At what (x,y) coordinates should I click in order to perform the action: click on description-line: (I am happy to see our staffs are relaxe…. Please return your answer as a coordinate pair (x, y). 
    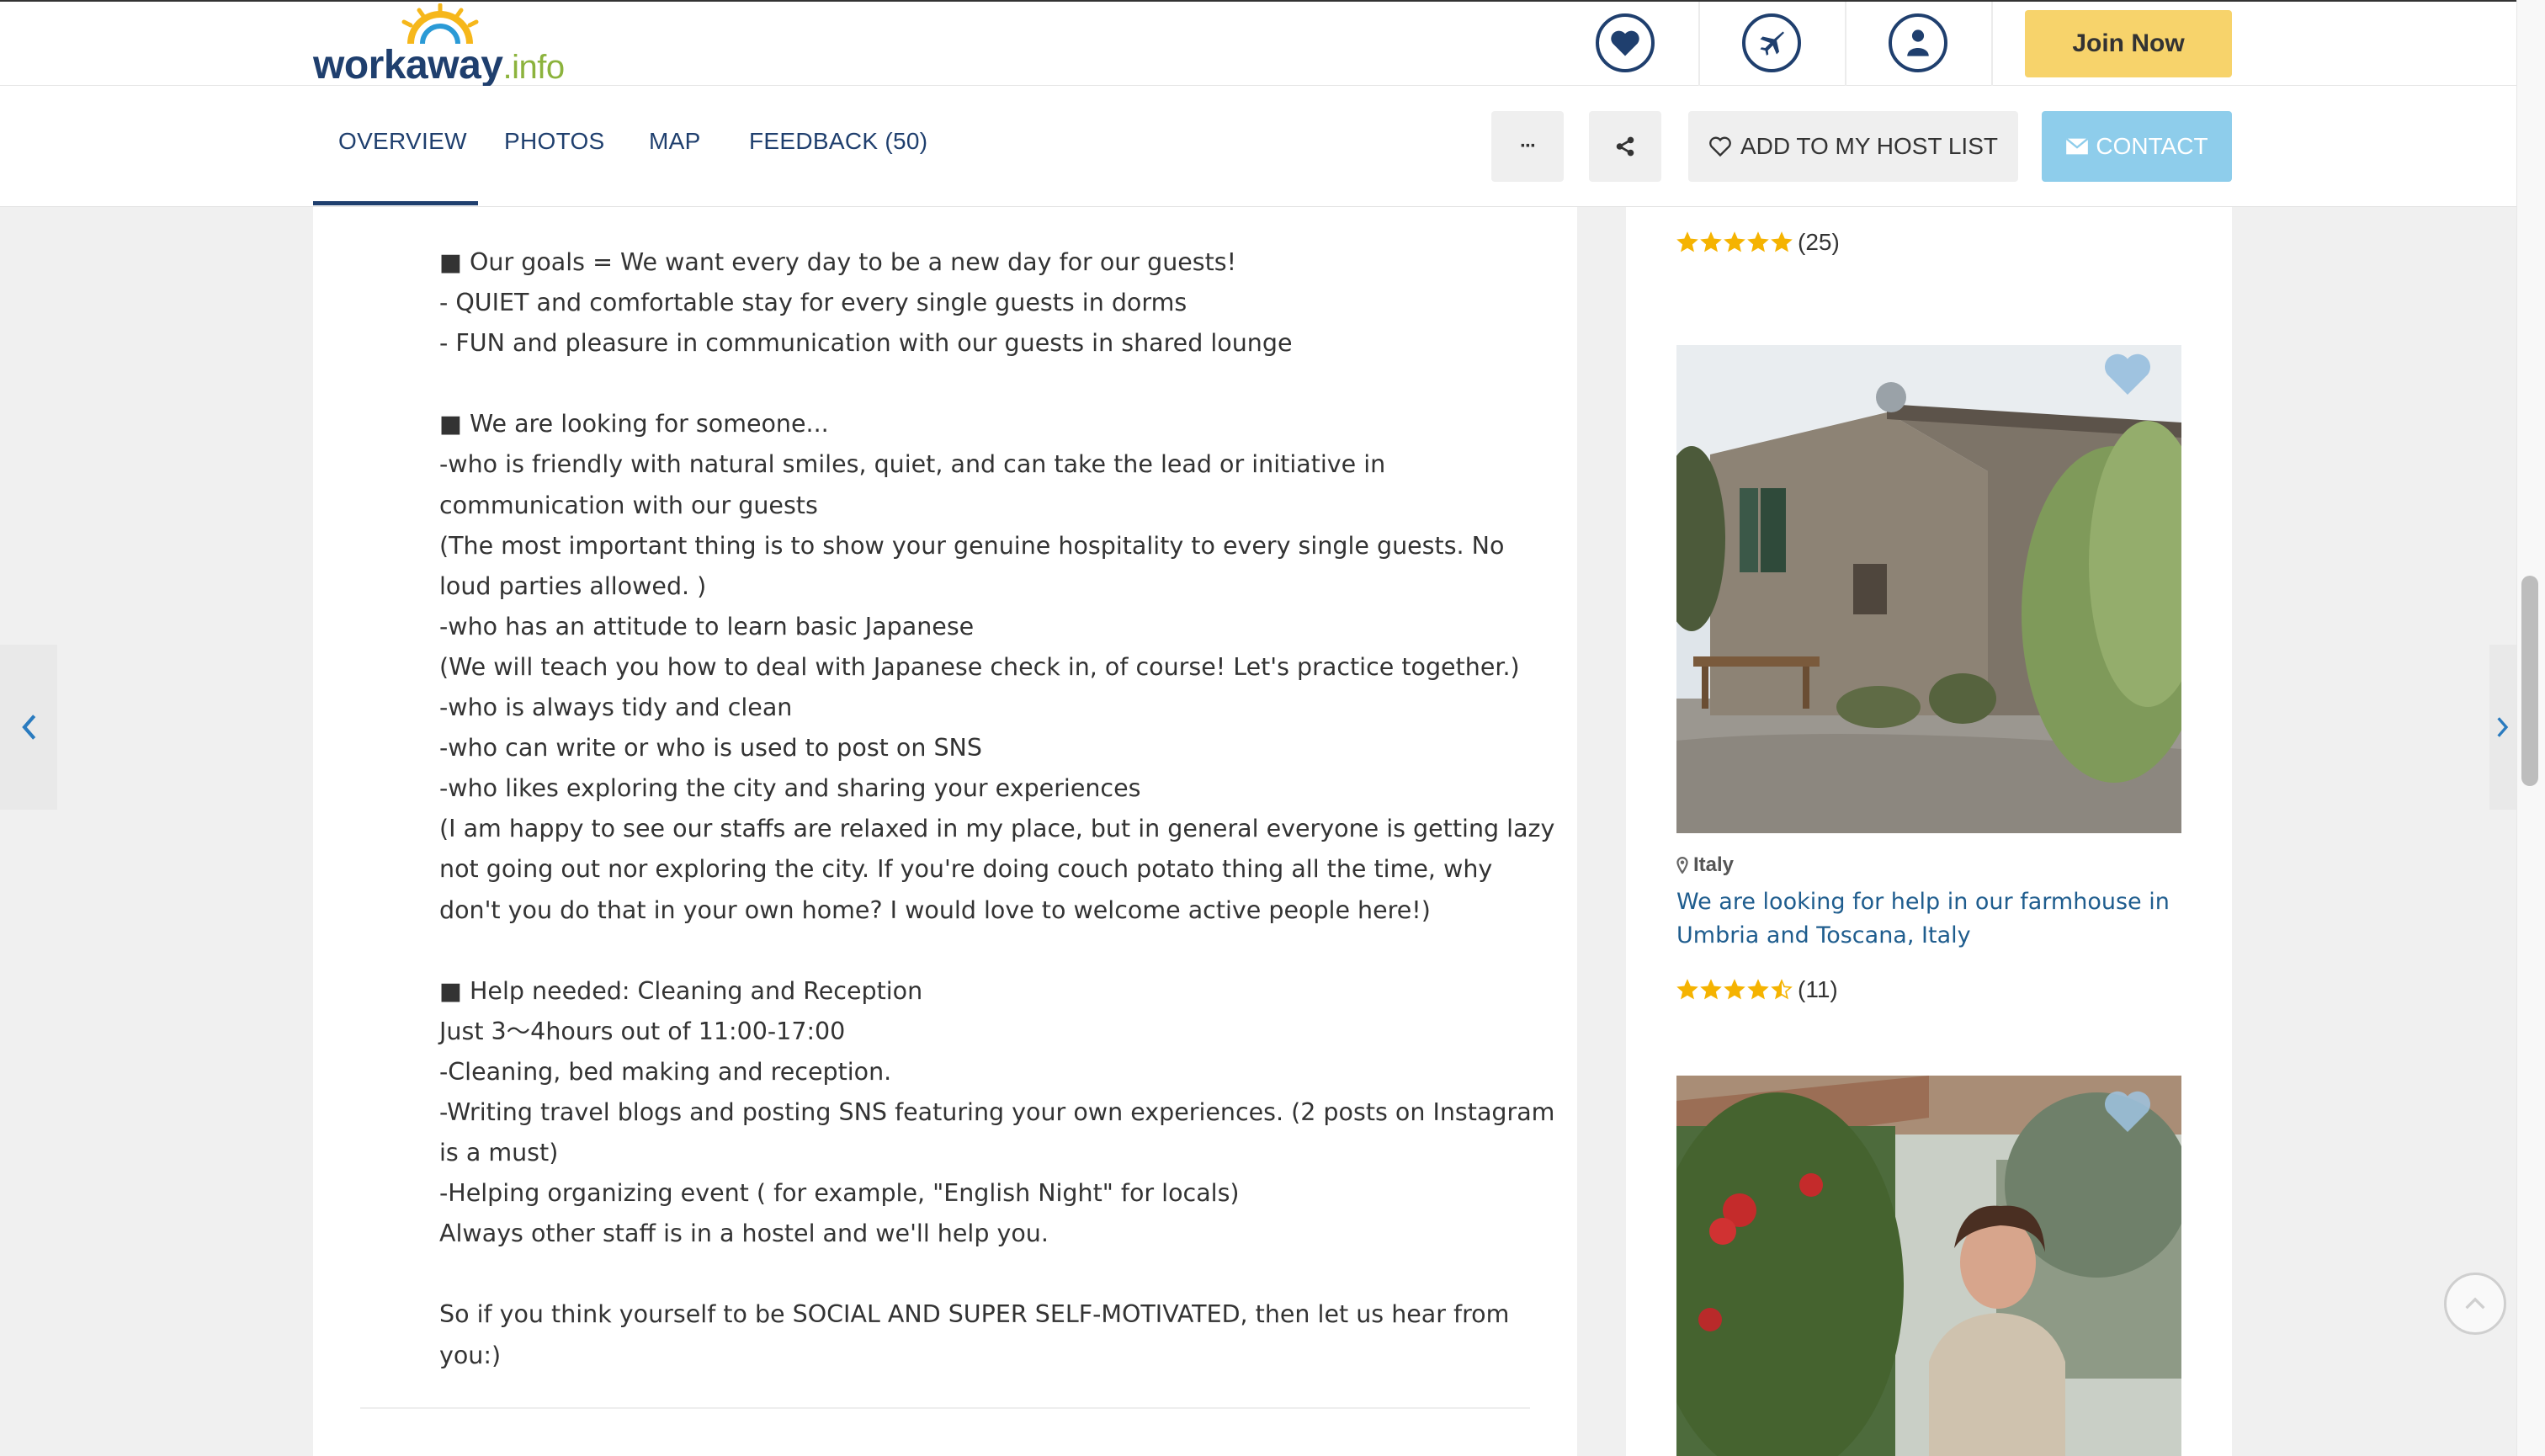
    Looking at the image, I should click on (997, 829).